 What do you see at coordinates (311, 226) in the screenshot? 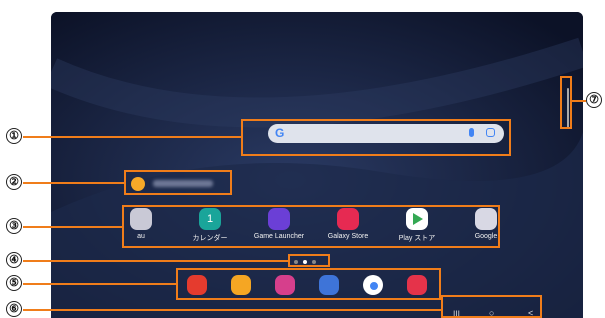
I see `highlight-app-row` at bounding box center [311, 226].